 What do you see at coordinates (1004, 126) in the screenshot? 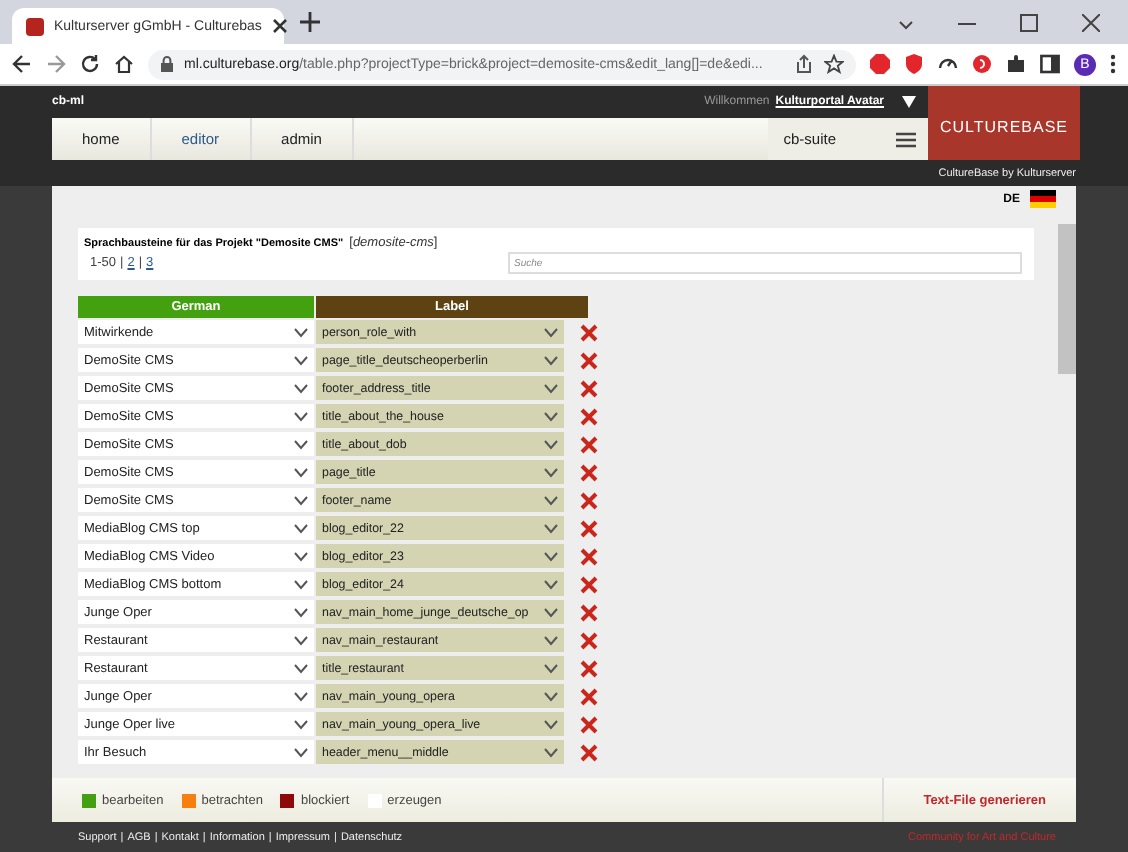
I see `logo: CULTUREBASE` at bounding box center [1004, 126].